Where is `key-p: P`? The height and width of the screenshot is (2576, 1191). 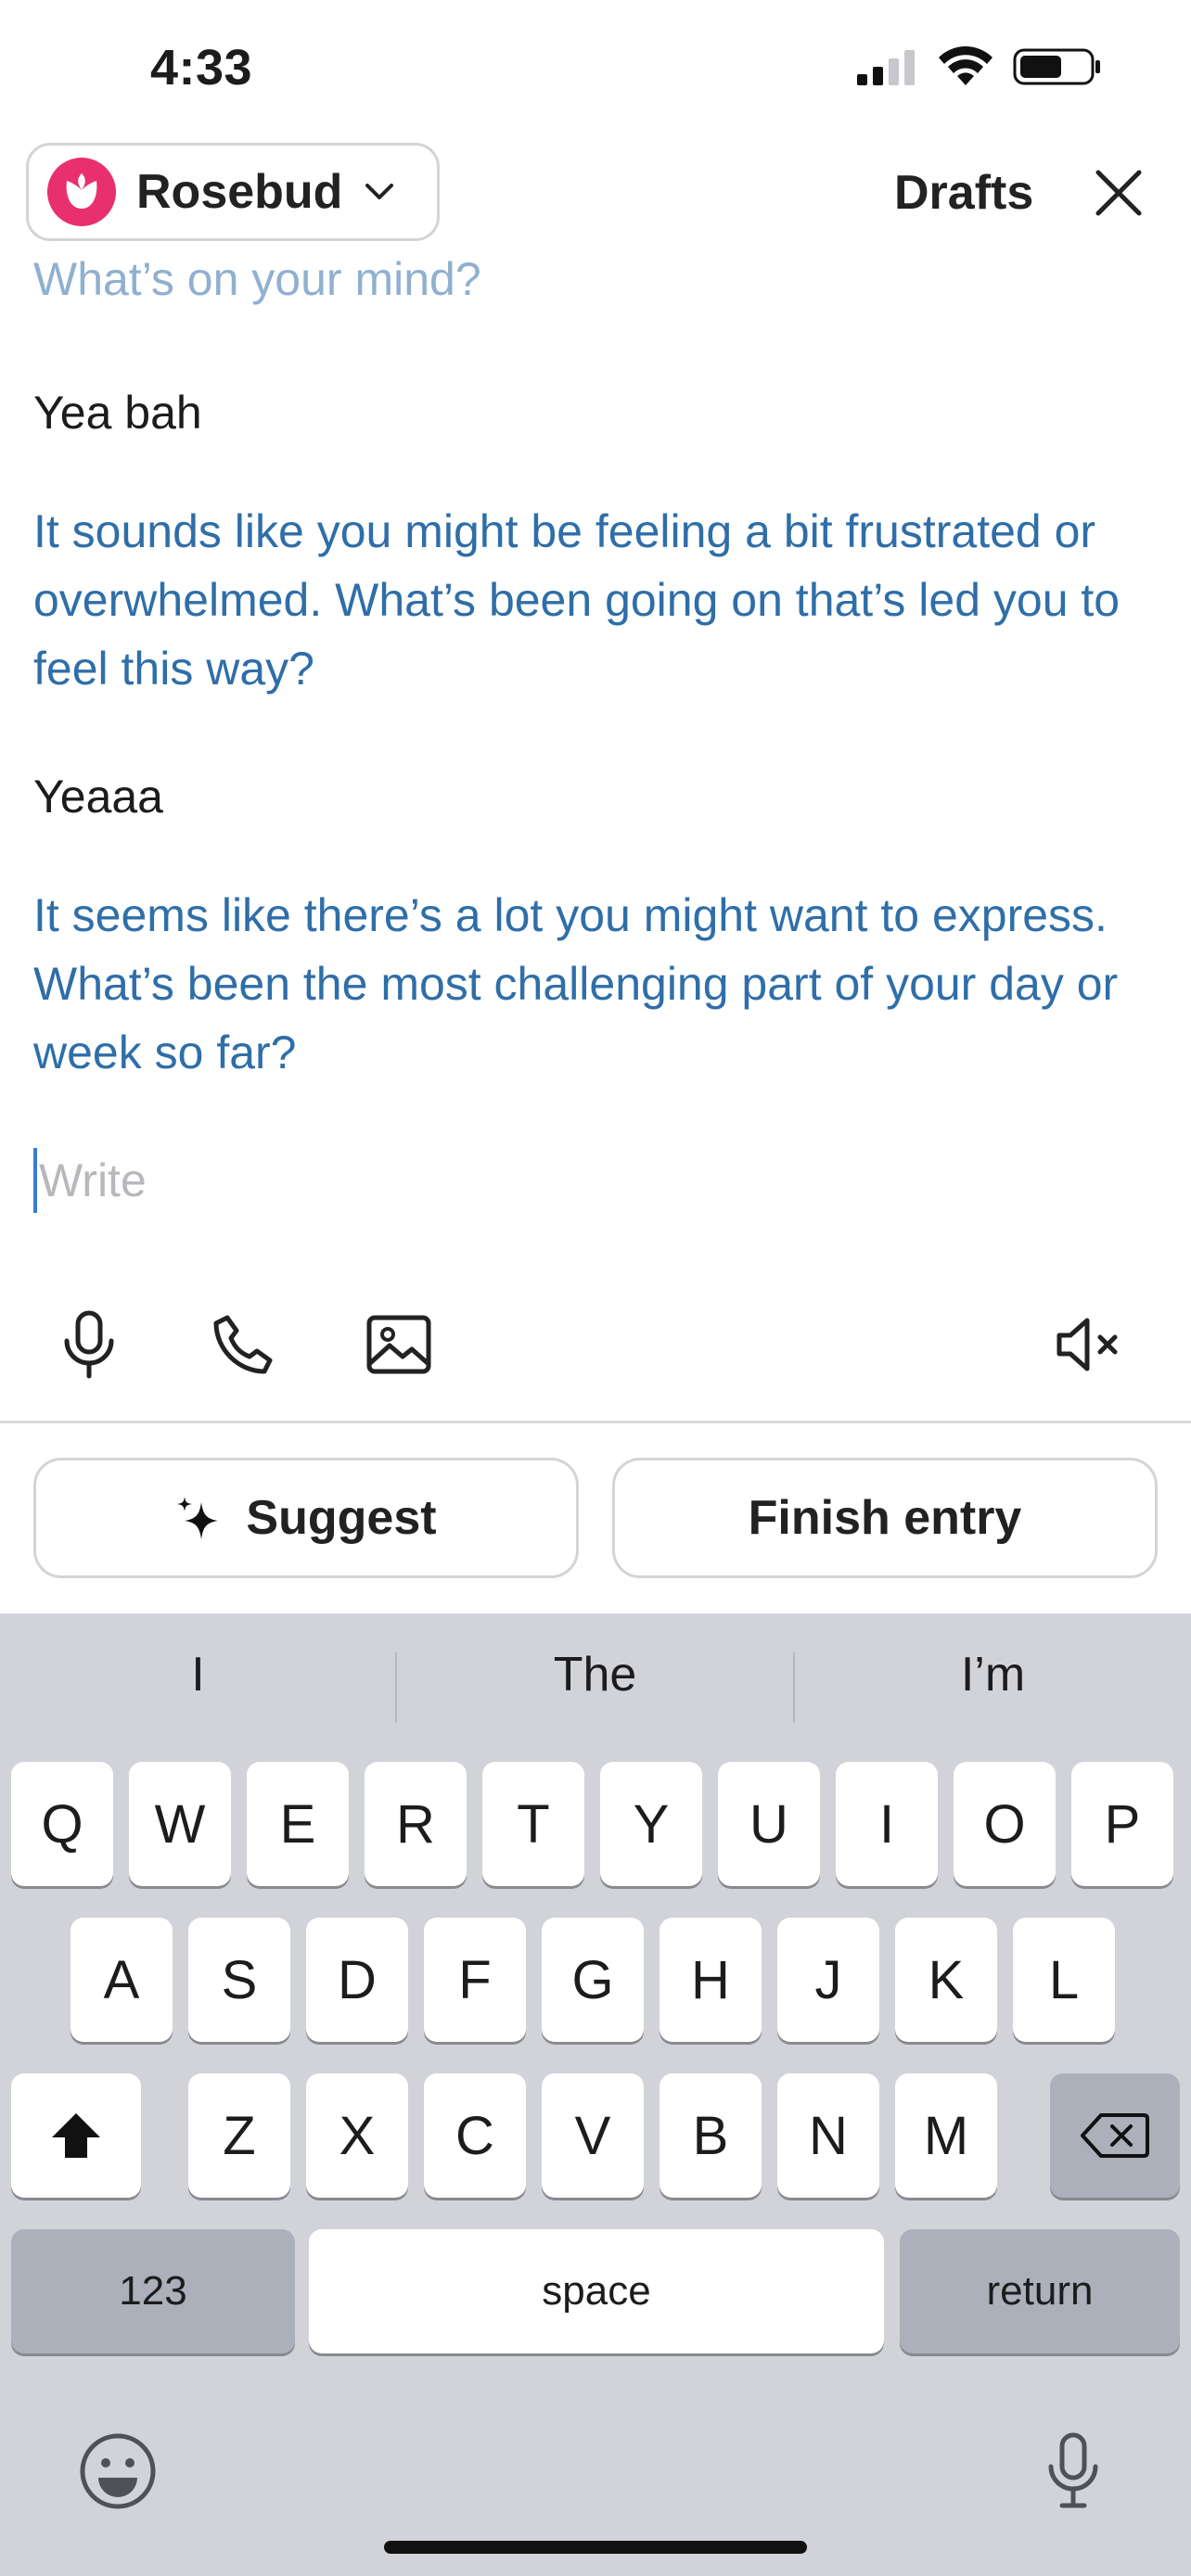 key-p: P is located at coordinates (1122, 1824).